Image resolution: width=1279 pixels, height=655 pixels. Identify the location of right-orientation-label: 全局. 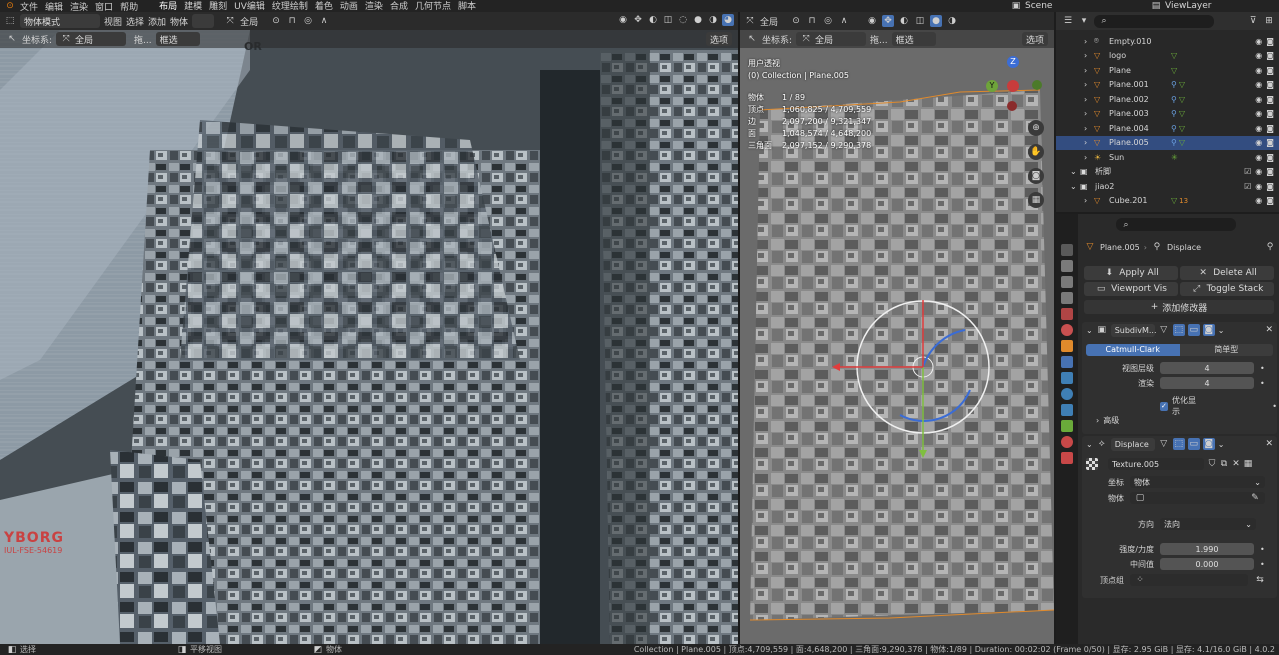
(769, 21).